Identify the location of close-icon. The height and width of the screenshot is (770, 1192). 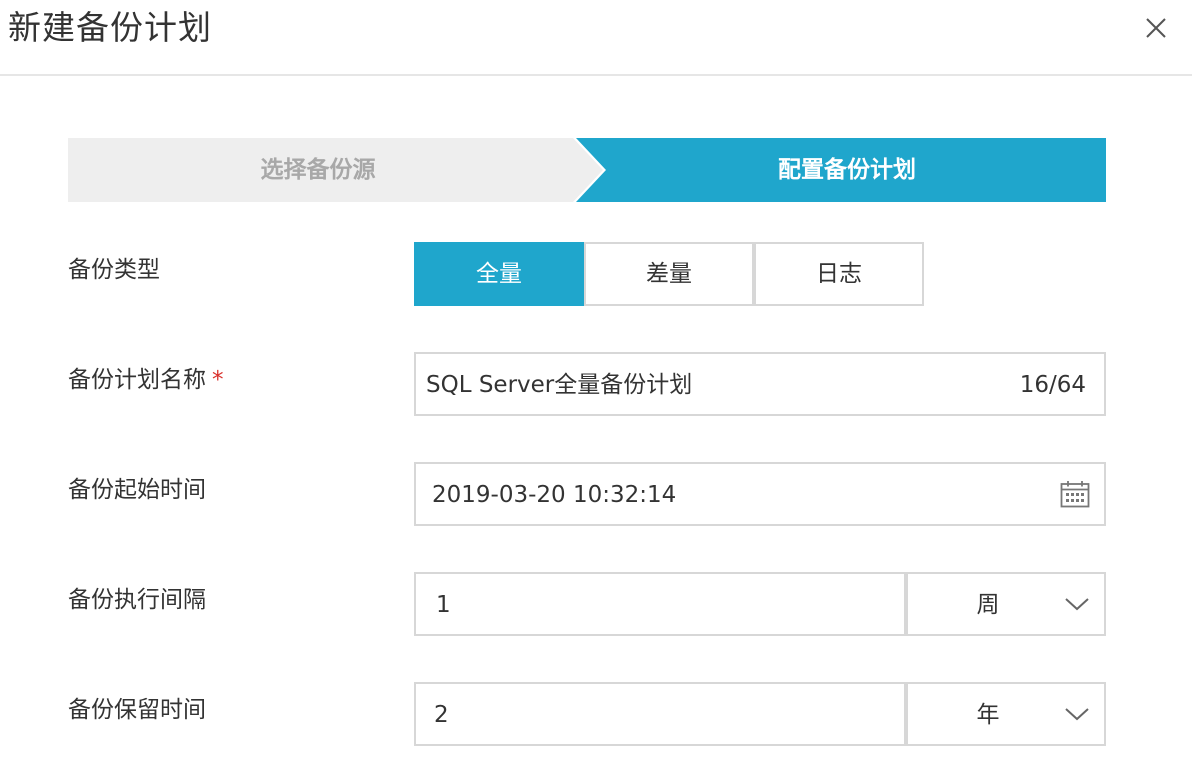
(1156, 28).